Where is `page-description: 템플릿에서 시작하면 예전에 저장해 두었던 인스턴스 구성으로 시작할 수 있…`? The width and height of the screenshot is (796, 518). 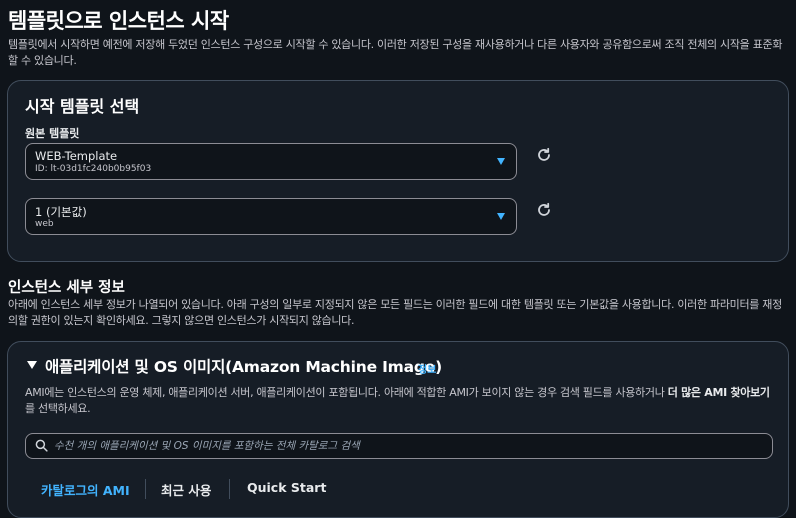 page-description: 템플릿에서 시작하면 예전에 저장해 두었던 인스턴스 구성으로 시작할 수 있… is located at coordinates (395, 52).